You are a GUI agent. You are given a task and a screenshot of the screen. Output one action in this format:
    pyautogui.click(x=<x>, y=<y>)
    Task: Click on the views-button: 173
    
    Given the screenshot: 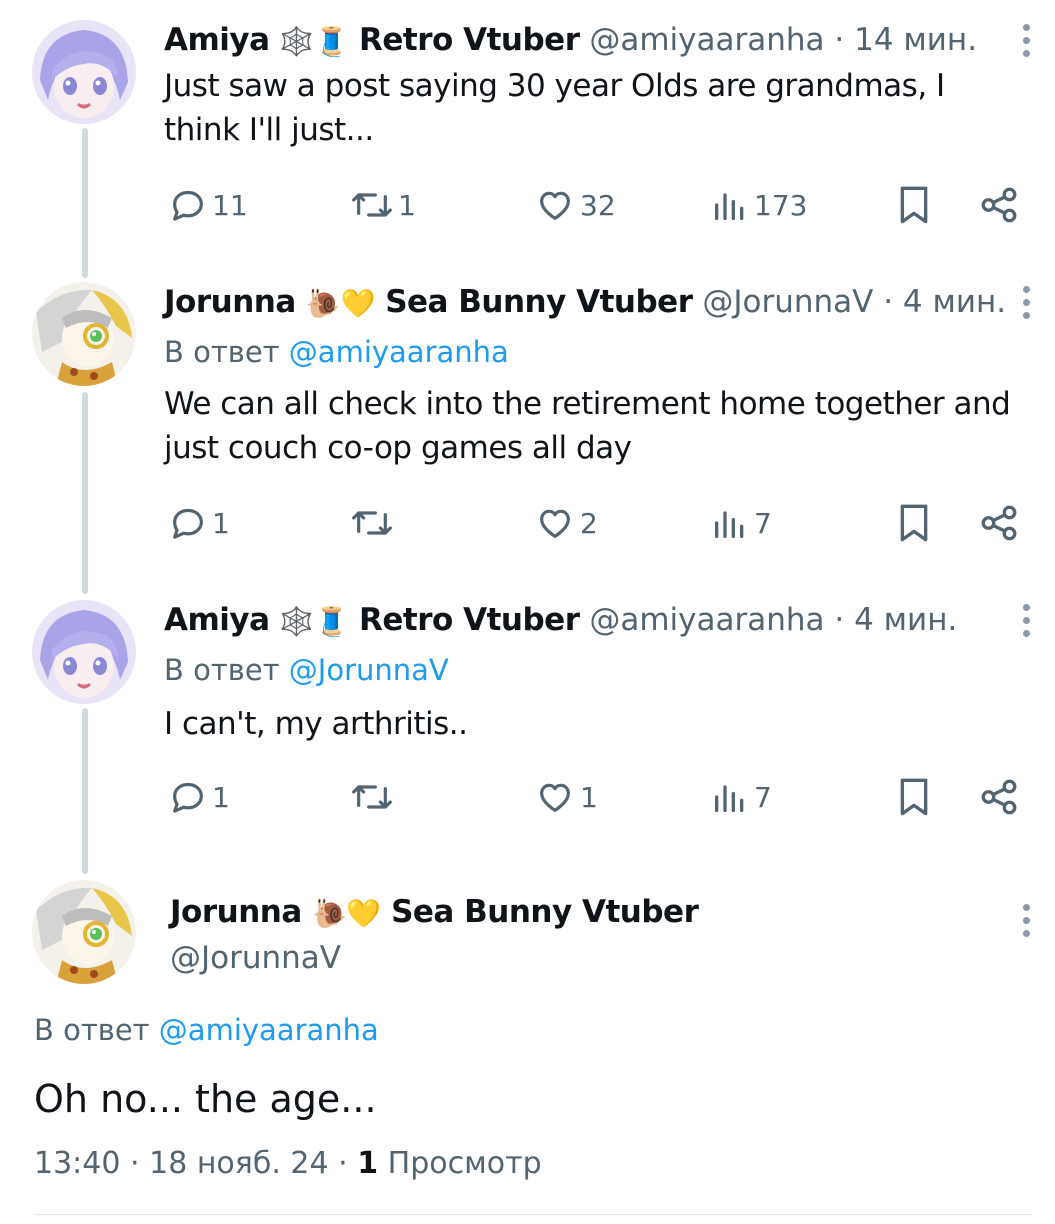 What is the action you would take?
    pyautogui.click(x=758, y=205)
    